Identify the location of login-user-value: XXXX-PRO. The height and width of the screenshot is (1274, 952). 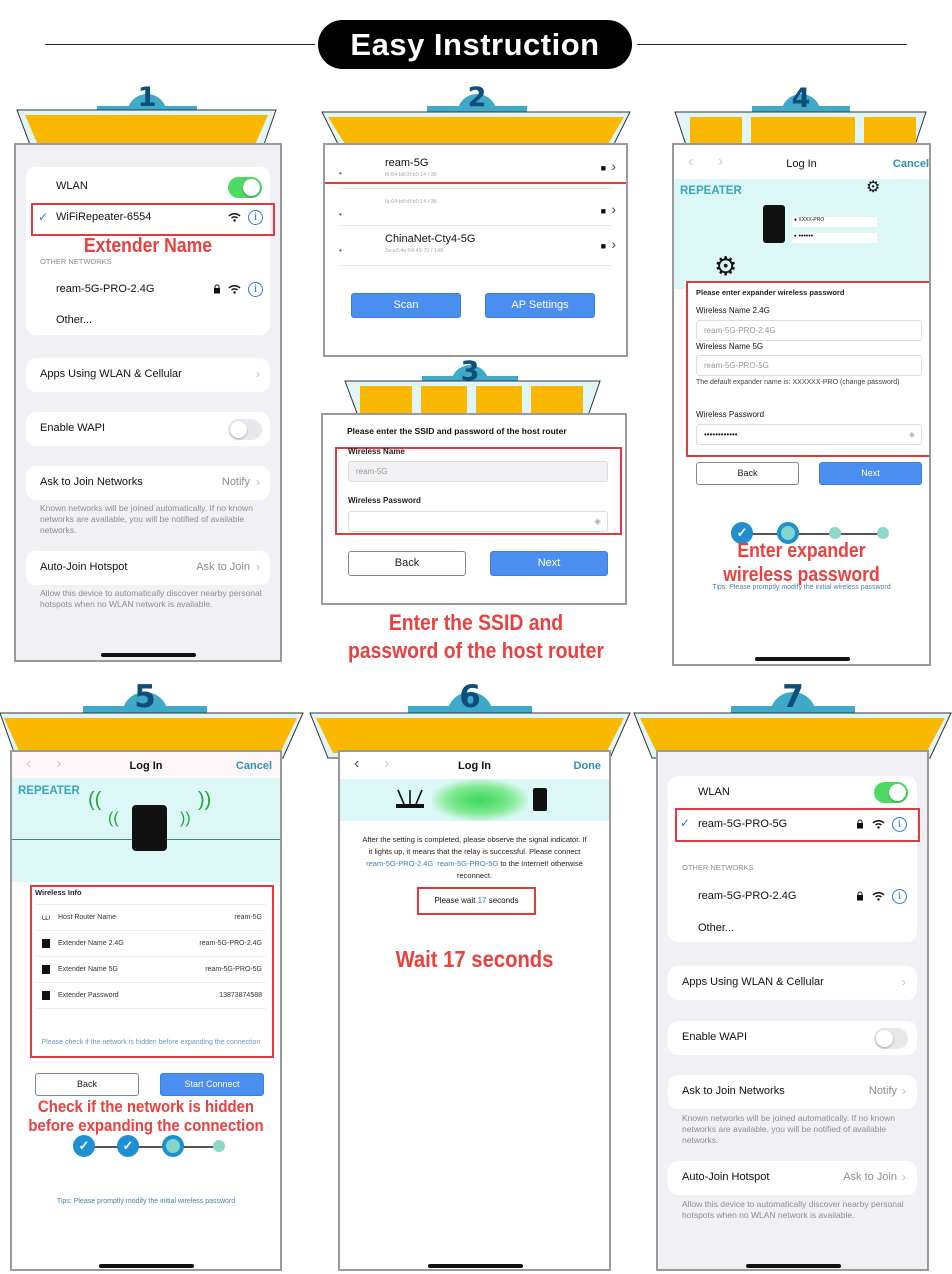
(811, 220).